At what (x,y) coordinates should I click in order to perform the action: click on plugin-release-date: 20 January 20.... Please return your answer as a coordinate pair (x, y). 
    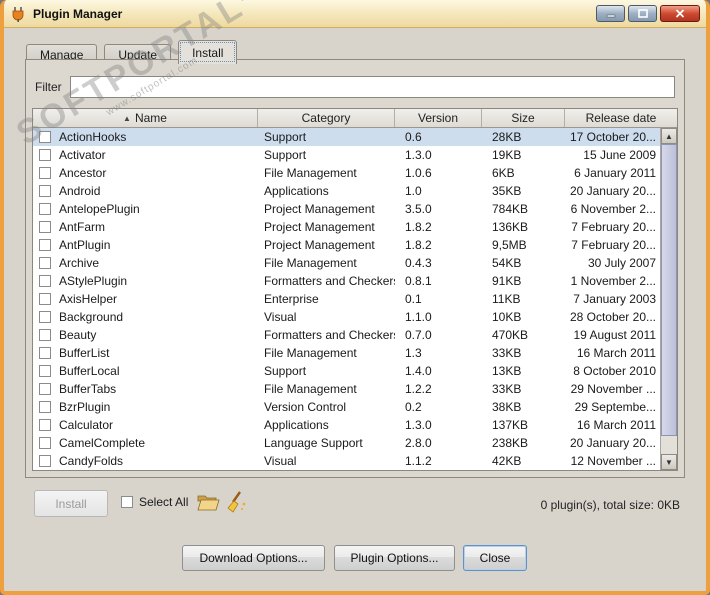
    Looking at the image, I should click on (612, 443).